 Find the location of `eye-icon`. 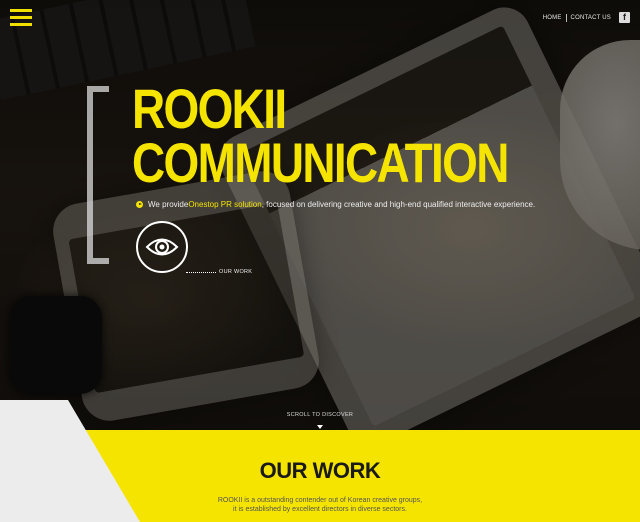

eye-icon is located at coordinates (162, 247).